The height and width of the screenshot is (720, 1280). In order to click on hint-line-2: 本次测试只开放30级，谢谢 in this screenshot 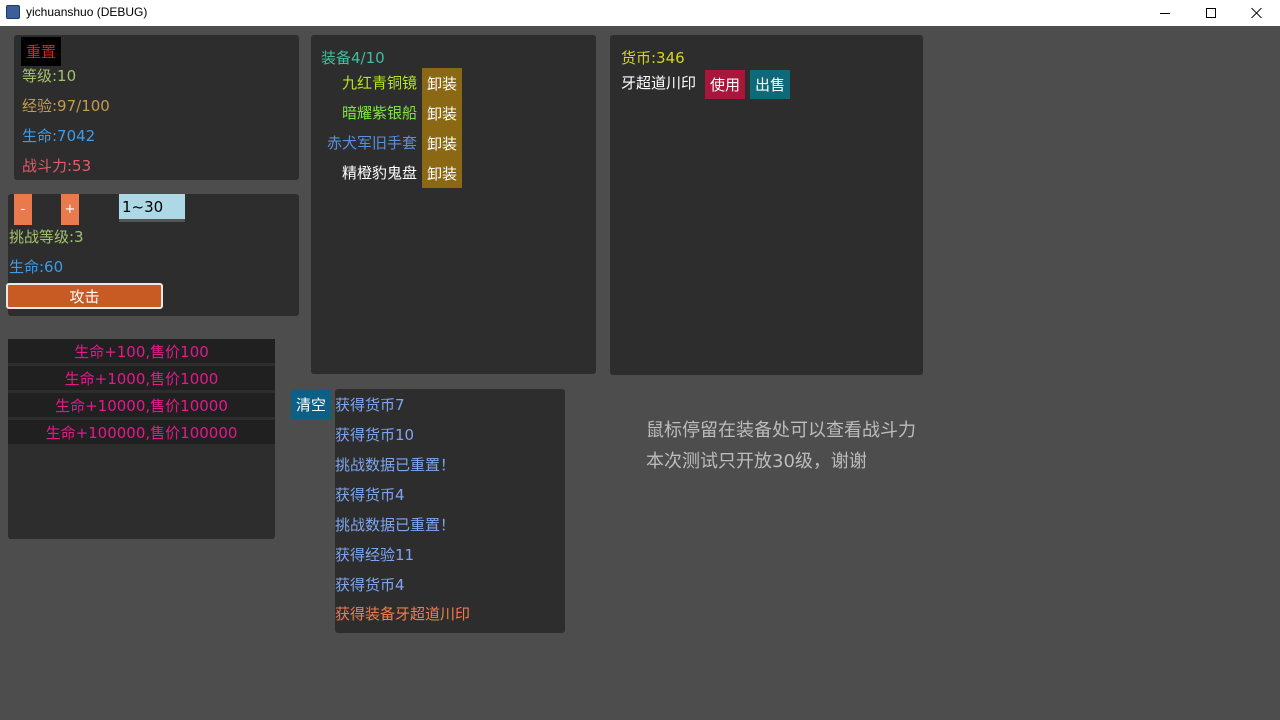, I will do `click(756, 461)`.